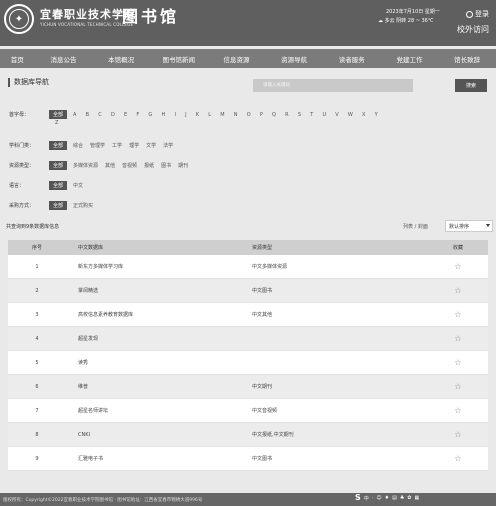  I want to click on resource-type-option: 音视频, so click(129, 165).